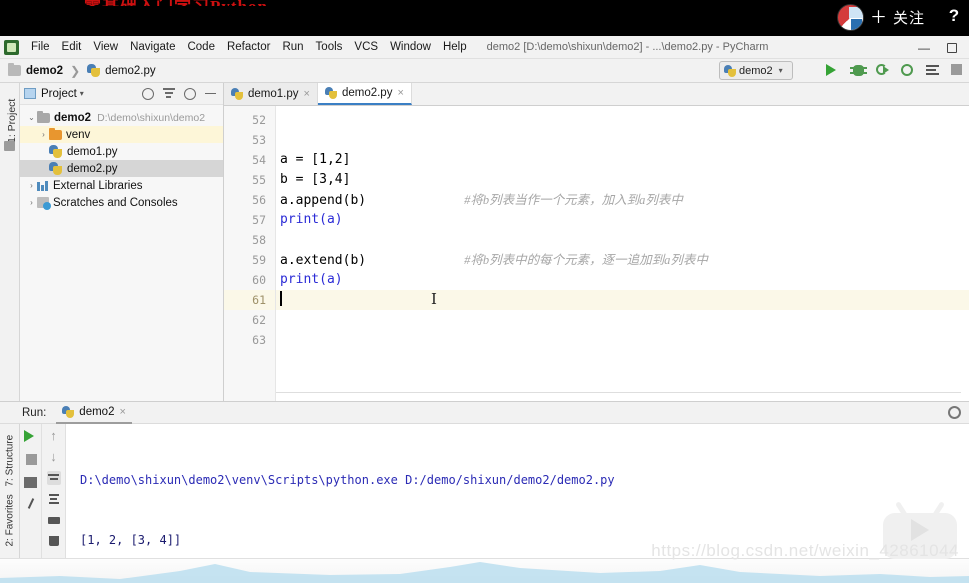  What do you see at coordinates (121, 185) in the screenshot?
I see `tree-node-external-libraries: › External Libraries` at bounding box center [121, 185].